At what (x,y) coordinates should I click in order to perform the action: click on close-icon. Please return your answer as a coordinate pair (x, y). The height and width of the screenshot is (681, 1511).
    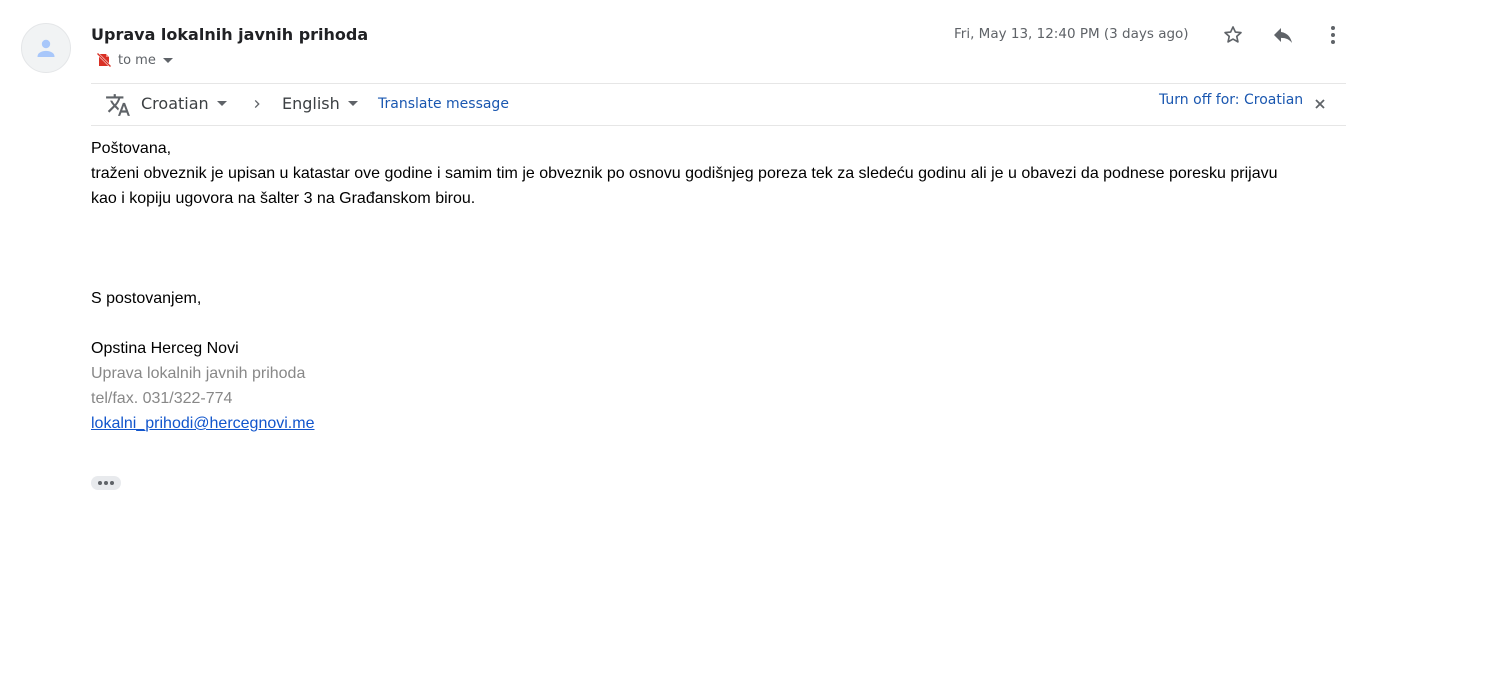
    Looking at the image, I should click on (1320, 104).